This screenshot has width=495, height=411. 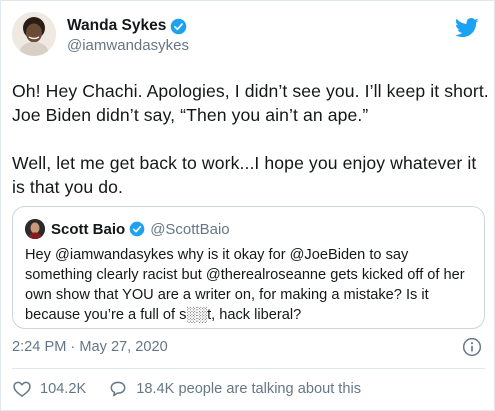 What do you see at coordinates (118, 389) in the screenshot?
I see `speech-bubble-icon` at bounding box center [118, 389].